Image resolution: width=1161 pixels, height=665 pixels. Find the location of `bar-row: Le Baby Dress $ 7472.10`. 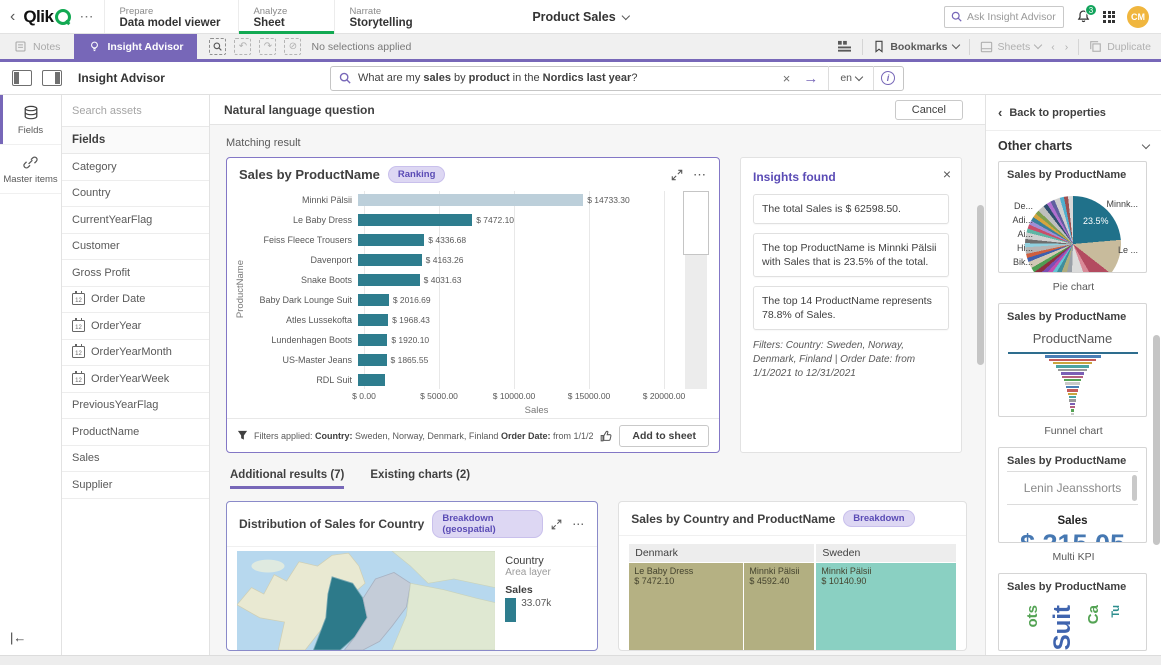

bar-row: Le Baby Dress $ 7472.10 is located at coordinates (462, 219).